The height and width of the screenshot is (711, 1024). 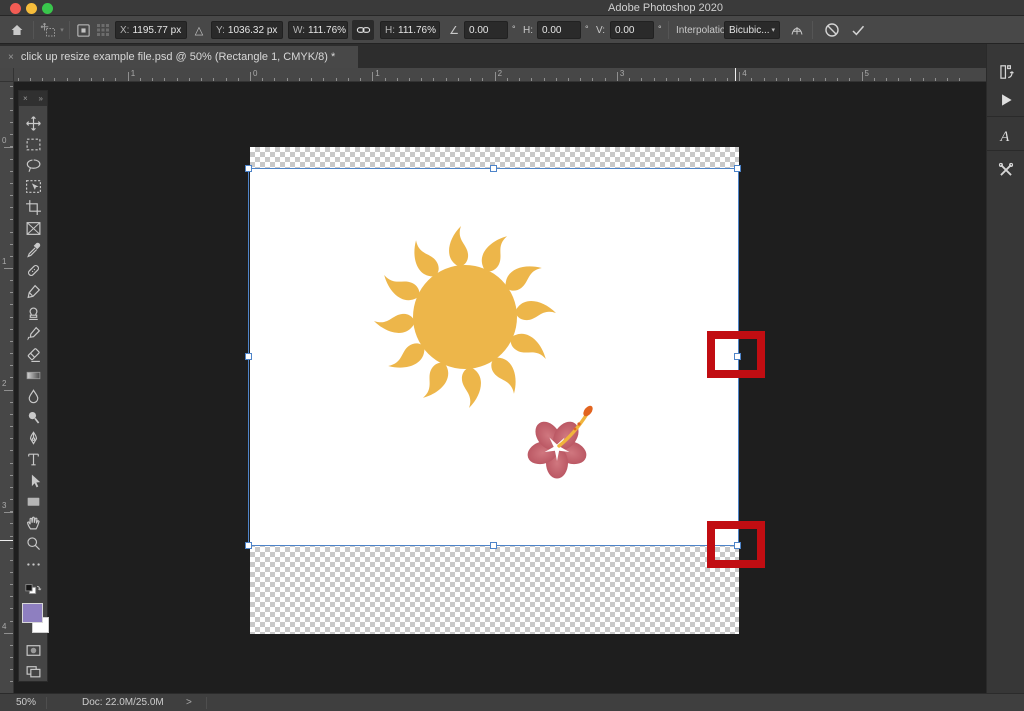 I want to click on history-panel-icon, so click(x=1006, y=72).